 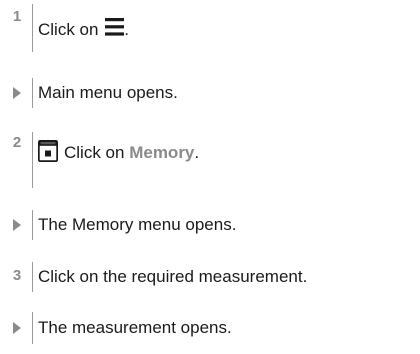 I want to click on step-number: 1, so click(x=17, y=16).